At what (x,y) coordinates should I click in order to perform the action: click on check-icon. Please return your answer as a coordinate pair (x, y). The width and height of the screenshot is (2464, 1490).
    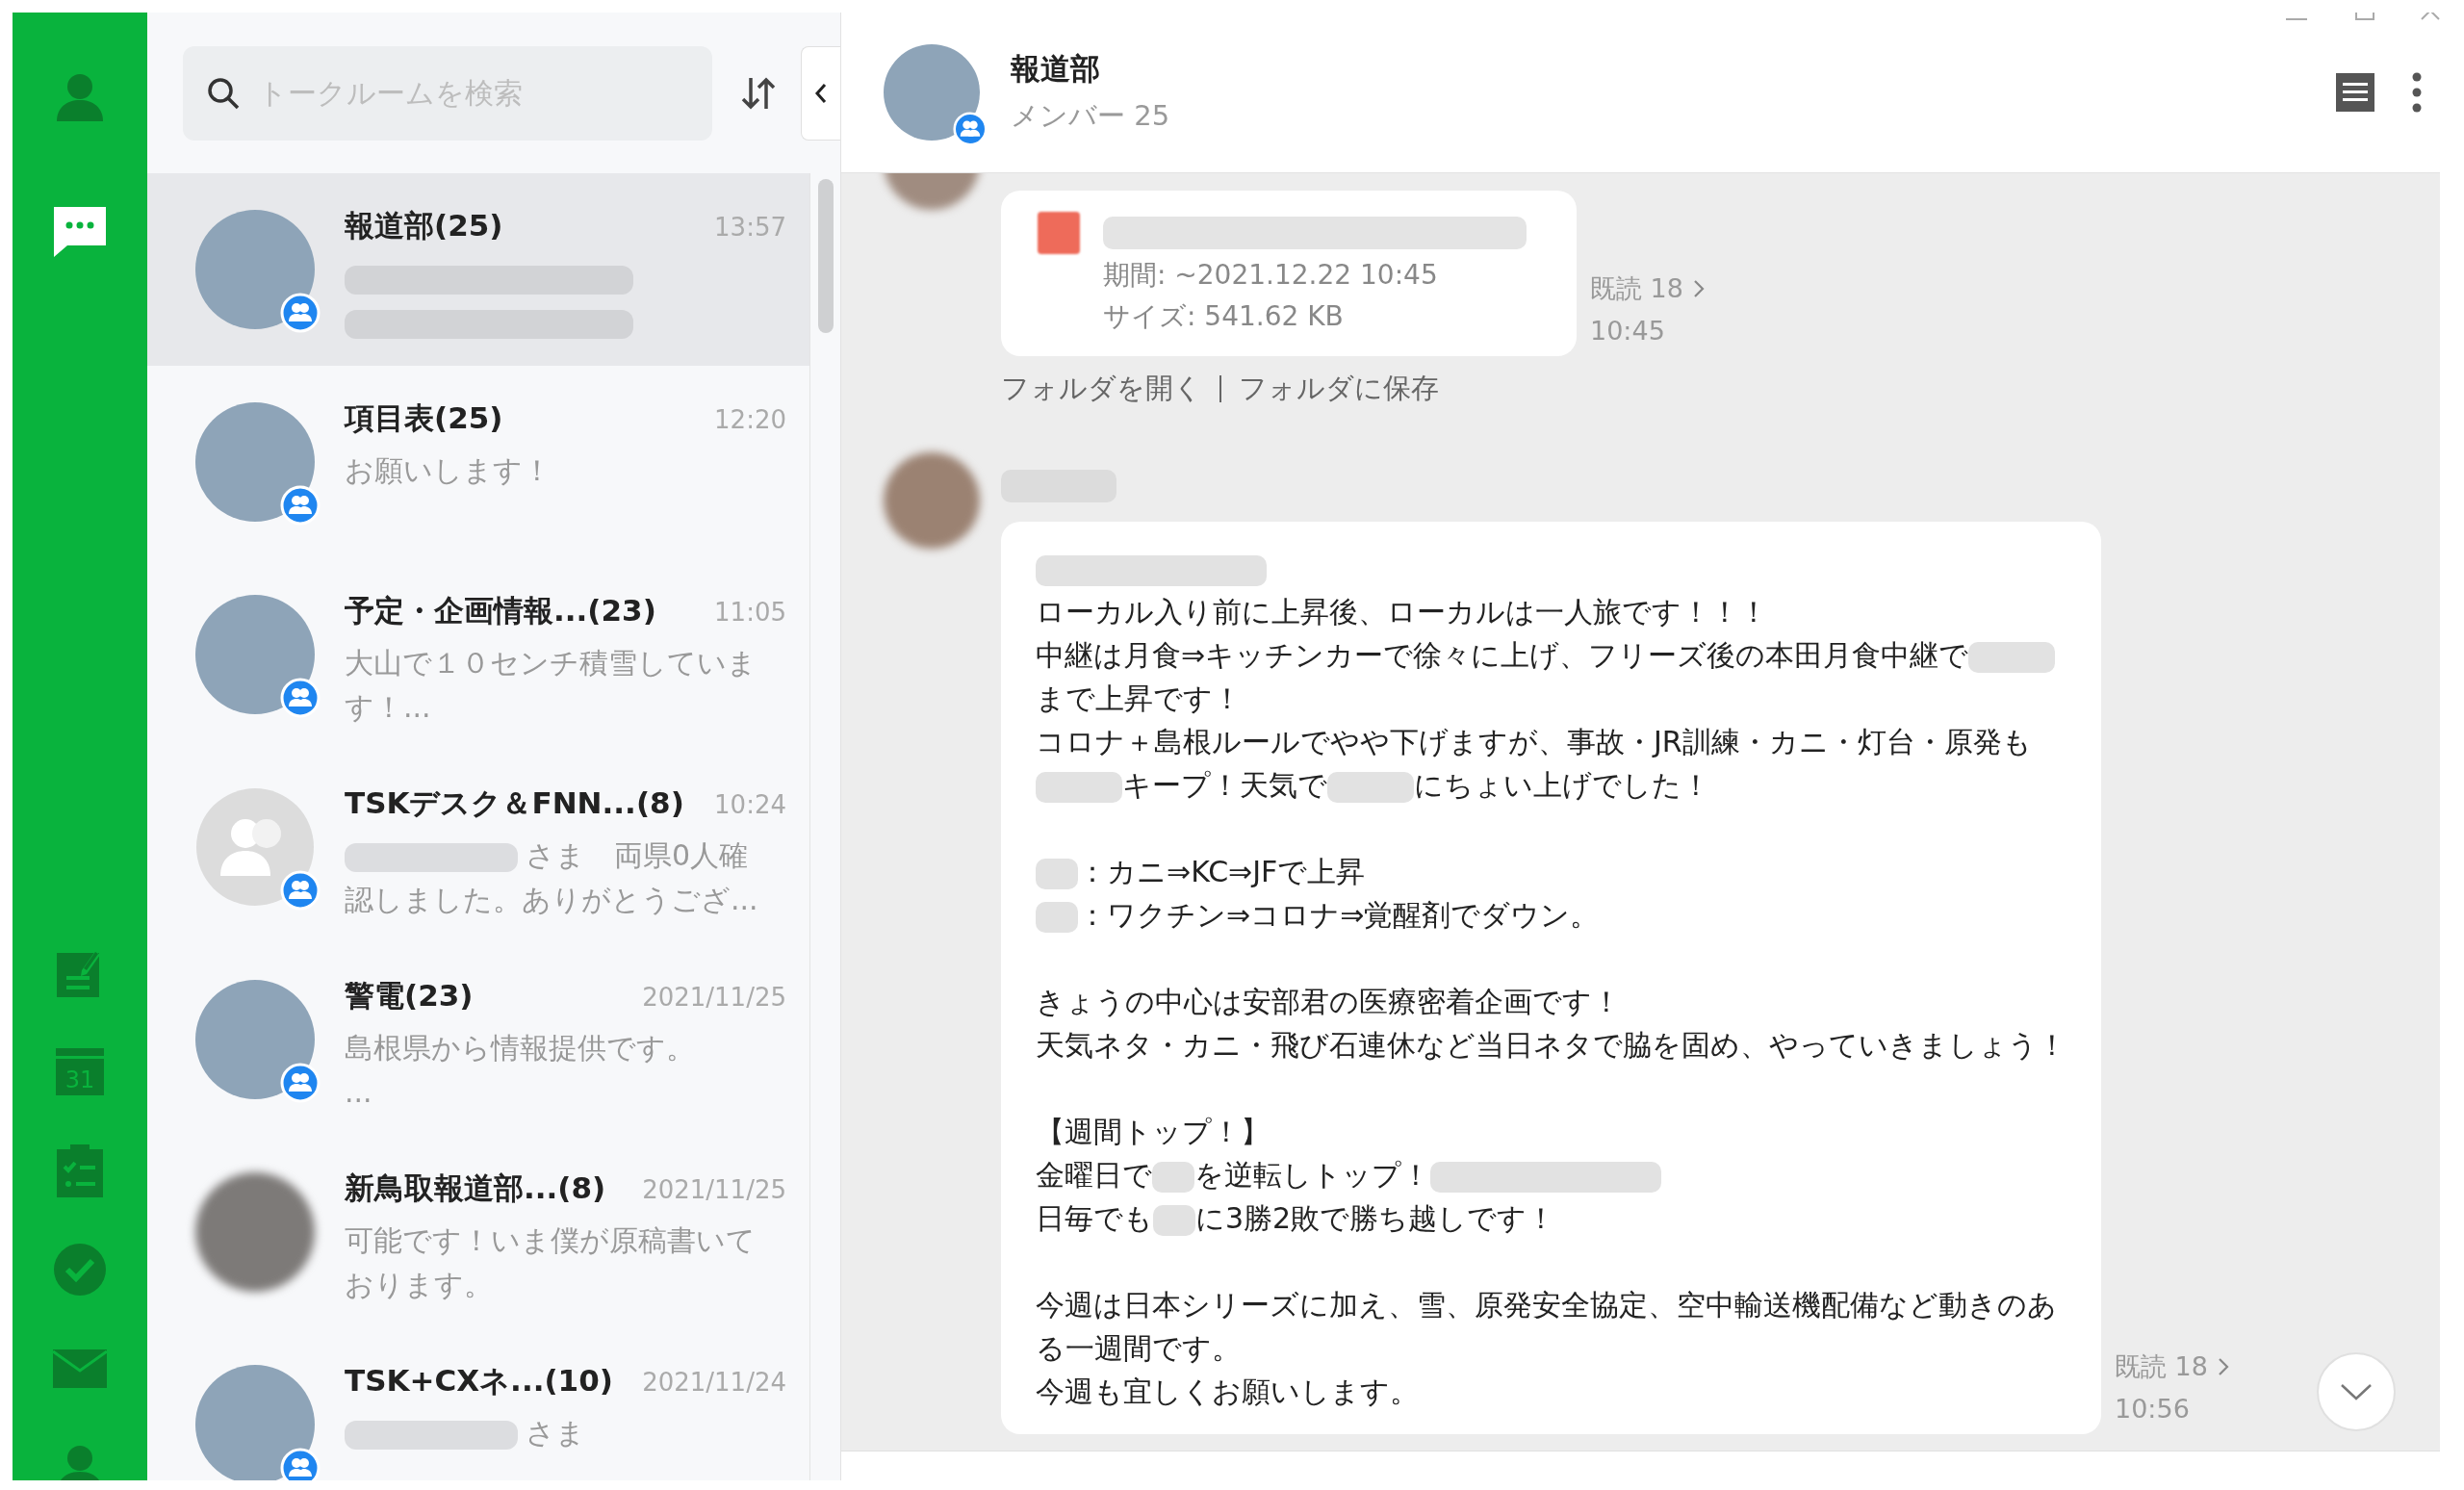
    Looking at the image, I should click on (80, 1269).